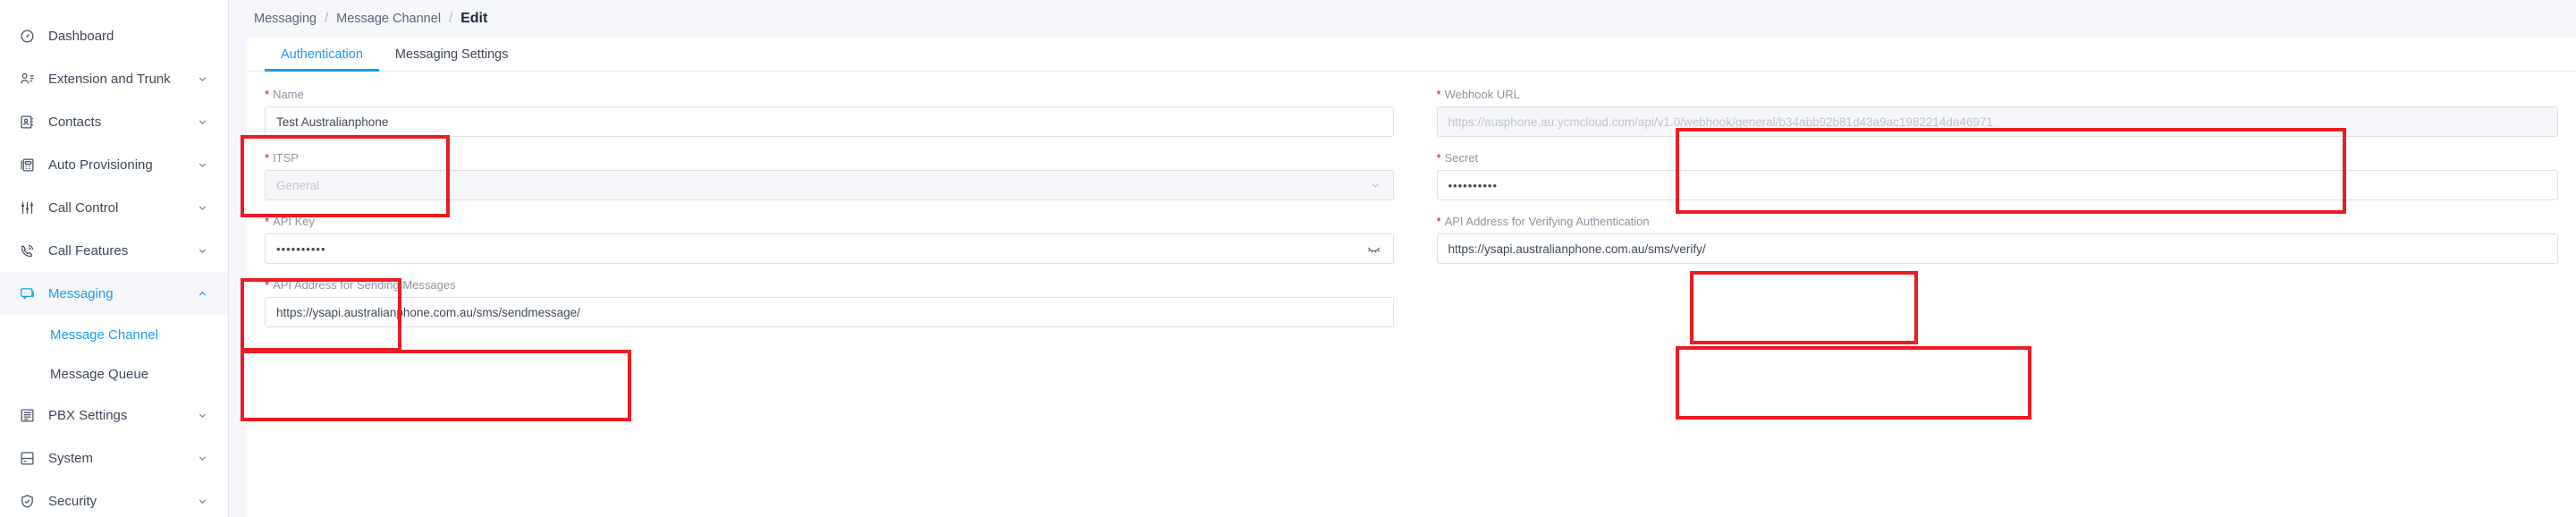 The height and width of the screenshot is (517, 2576). I want to click on sidebar-item-label: System, so click(71, 458).